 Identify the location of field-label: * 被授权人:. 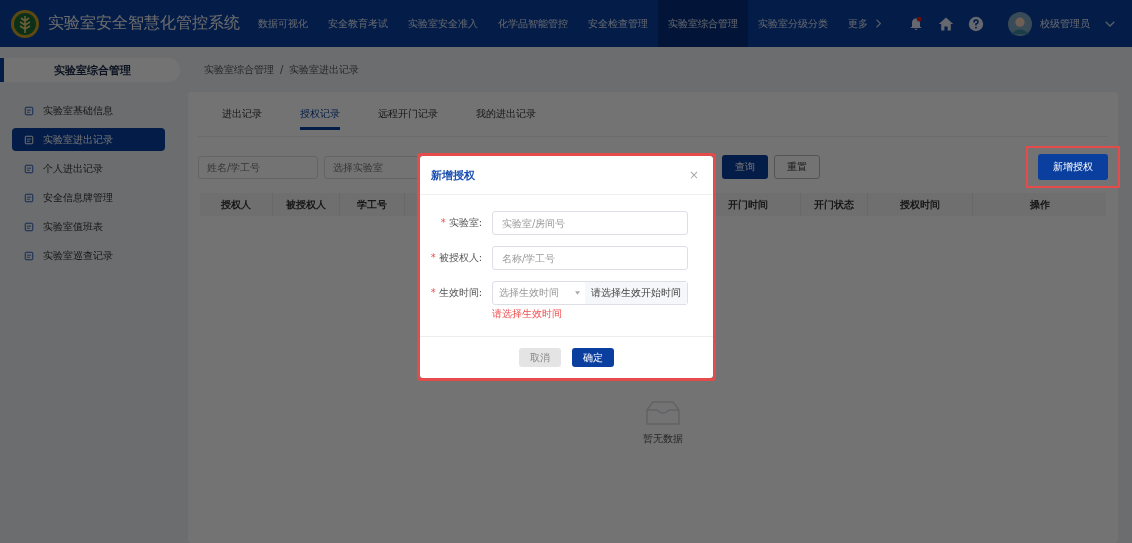
(456, 258).